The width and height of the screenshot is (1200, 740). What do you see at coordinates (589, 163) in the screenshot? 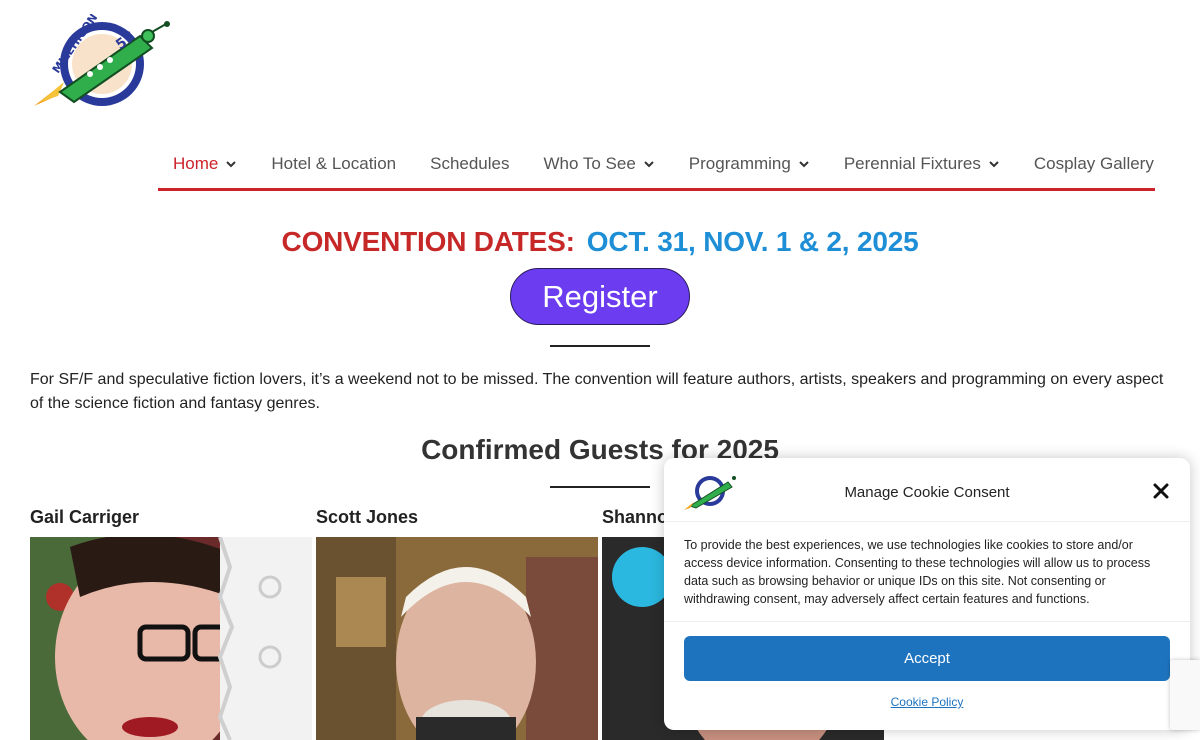
I see `nav-label-who-to-see: Who To See` at bounding box center [589, 163].